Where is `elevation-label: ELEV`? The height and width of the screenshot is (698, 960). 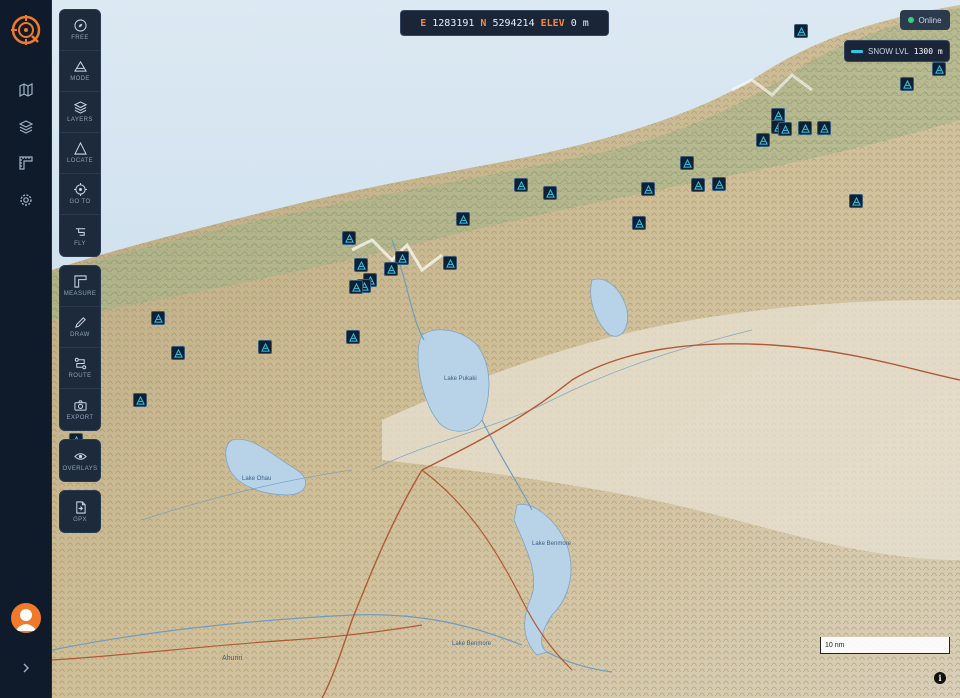 elevation-label: ELEV is located at coordinates (552, 23).